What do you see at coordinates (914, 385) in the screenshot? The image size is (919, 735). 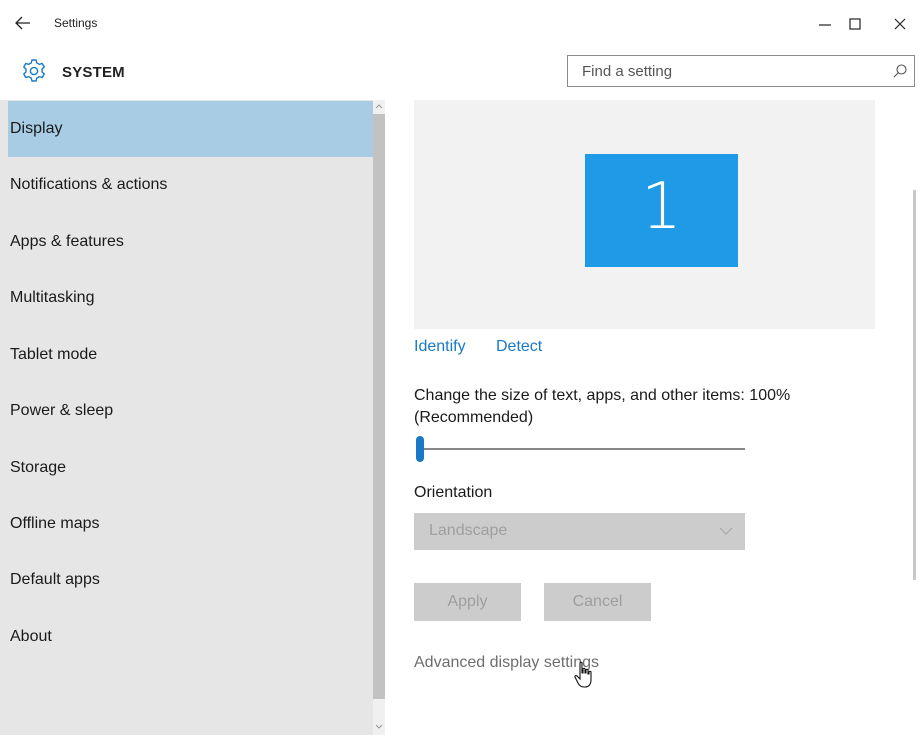 I see `content-scrollbar` at bounding box center [914, 385].